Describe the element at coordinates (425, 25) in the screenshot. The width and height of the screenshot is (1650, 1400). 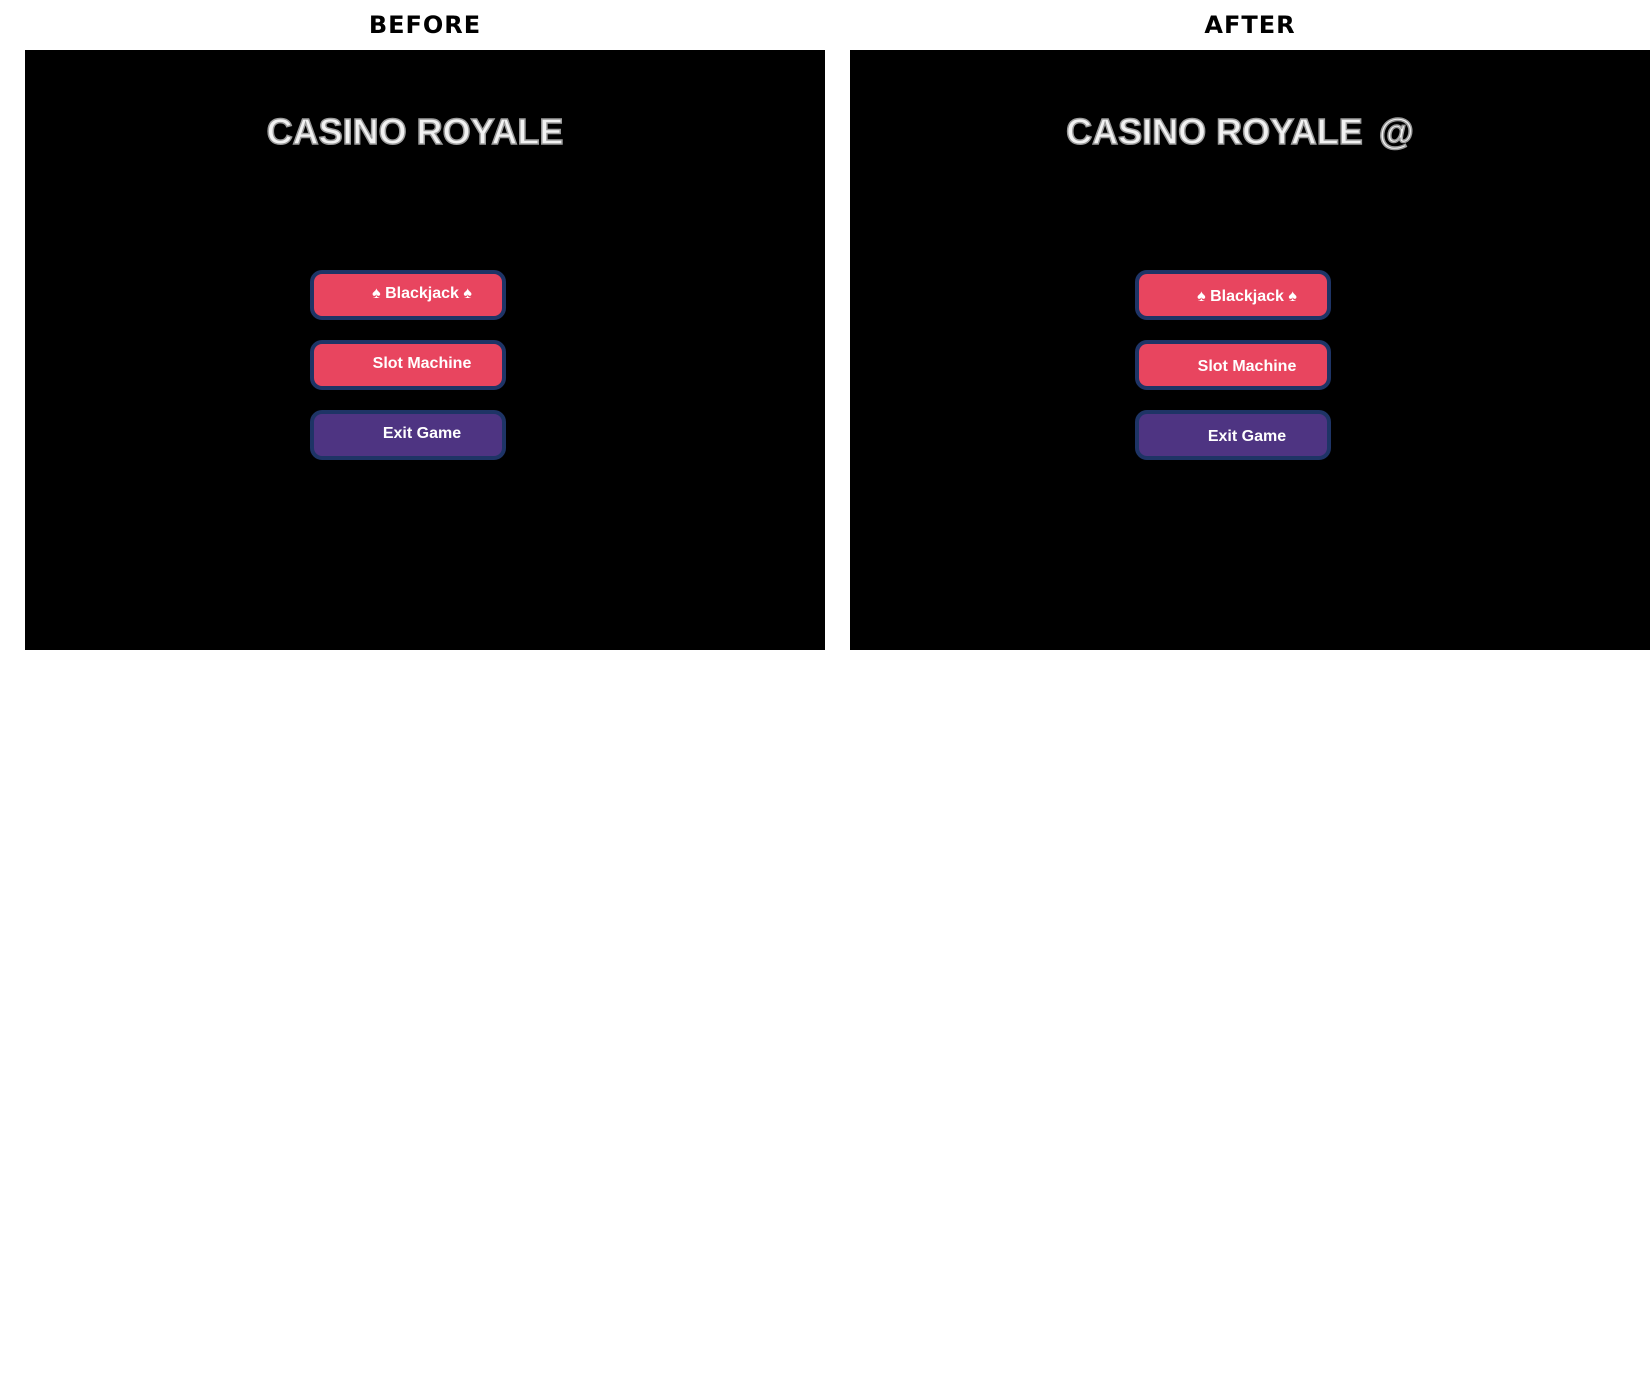
I see `before-panel-heading: BEFORE` at that location.